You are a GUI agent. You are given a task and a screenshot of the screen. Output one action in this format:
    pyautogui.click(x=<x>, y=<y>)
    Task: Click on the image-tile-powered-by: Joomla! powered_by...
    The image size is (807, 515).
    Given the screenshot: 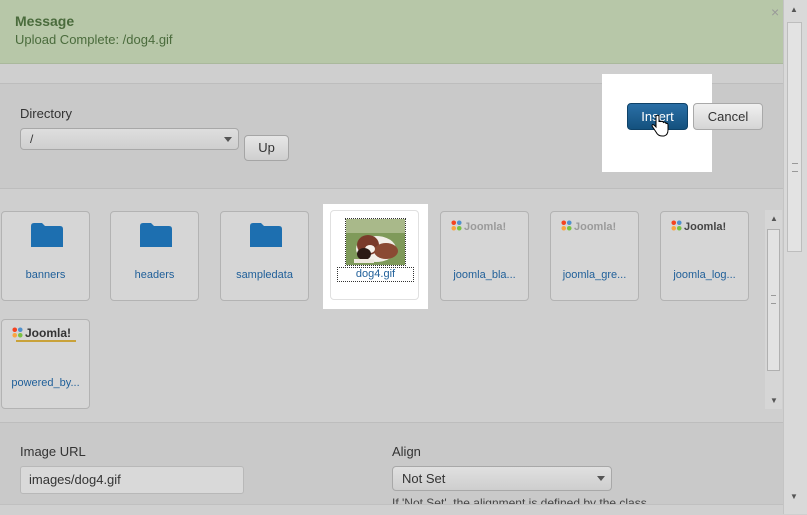 What is the action you would take?
    pyautogui.click(x=45, y=364)
    